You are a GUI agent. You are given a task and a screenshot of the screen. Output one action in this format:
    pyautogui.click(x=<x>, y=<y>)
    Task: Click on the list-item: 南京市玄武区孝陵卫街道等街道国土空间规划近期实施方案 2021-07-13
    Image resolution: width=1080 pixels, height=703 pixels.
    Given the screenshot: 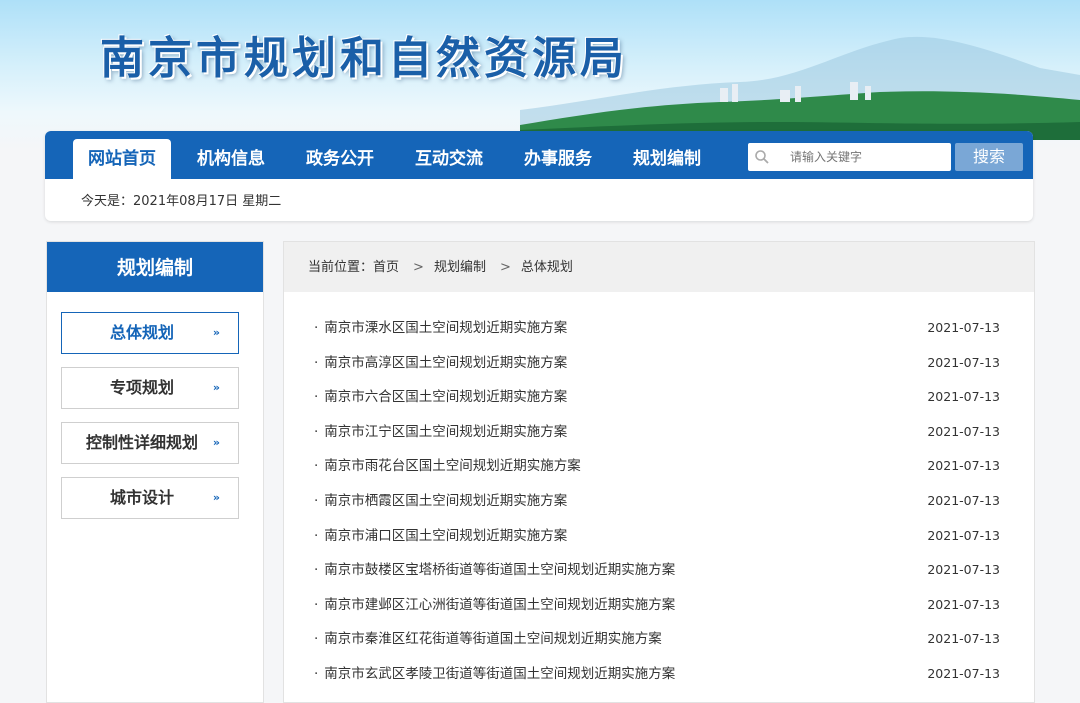 What is the action you would take?
    pyautogui.click(x=659, y=674)
    